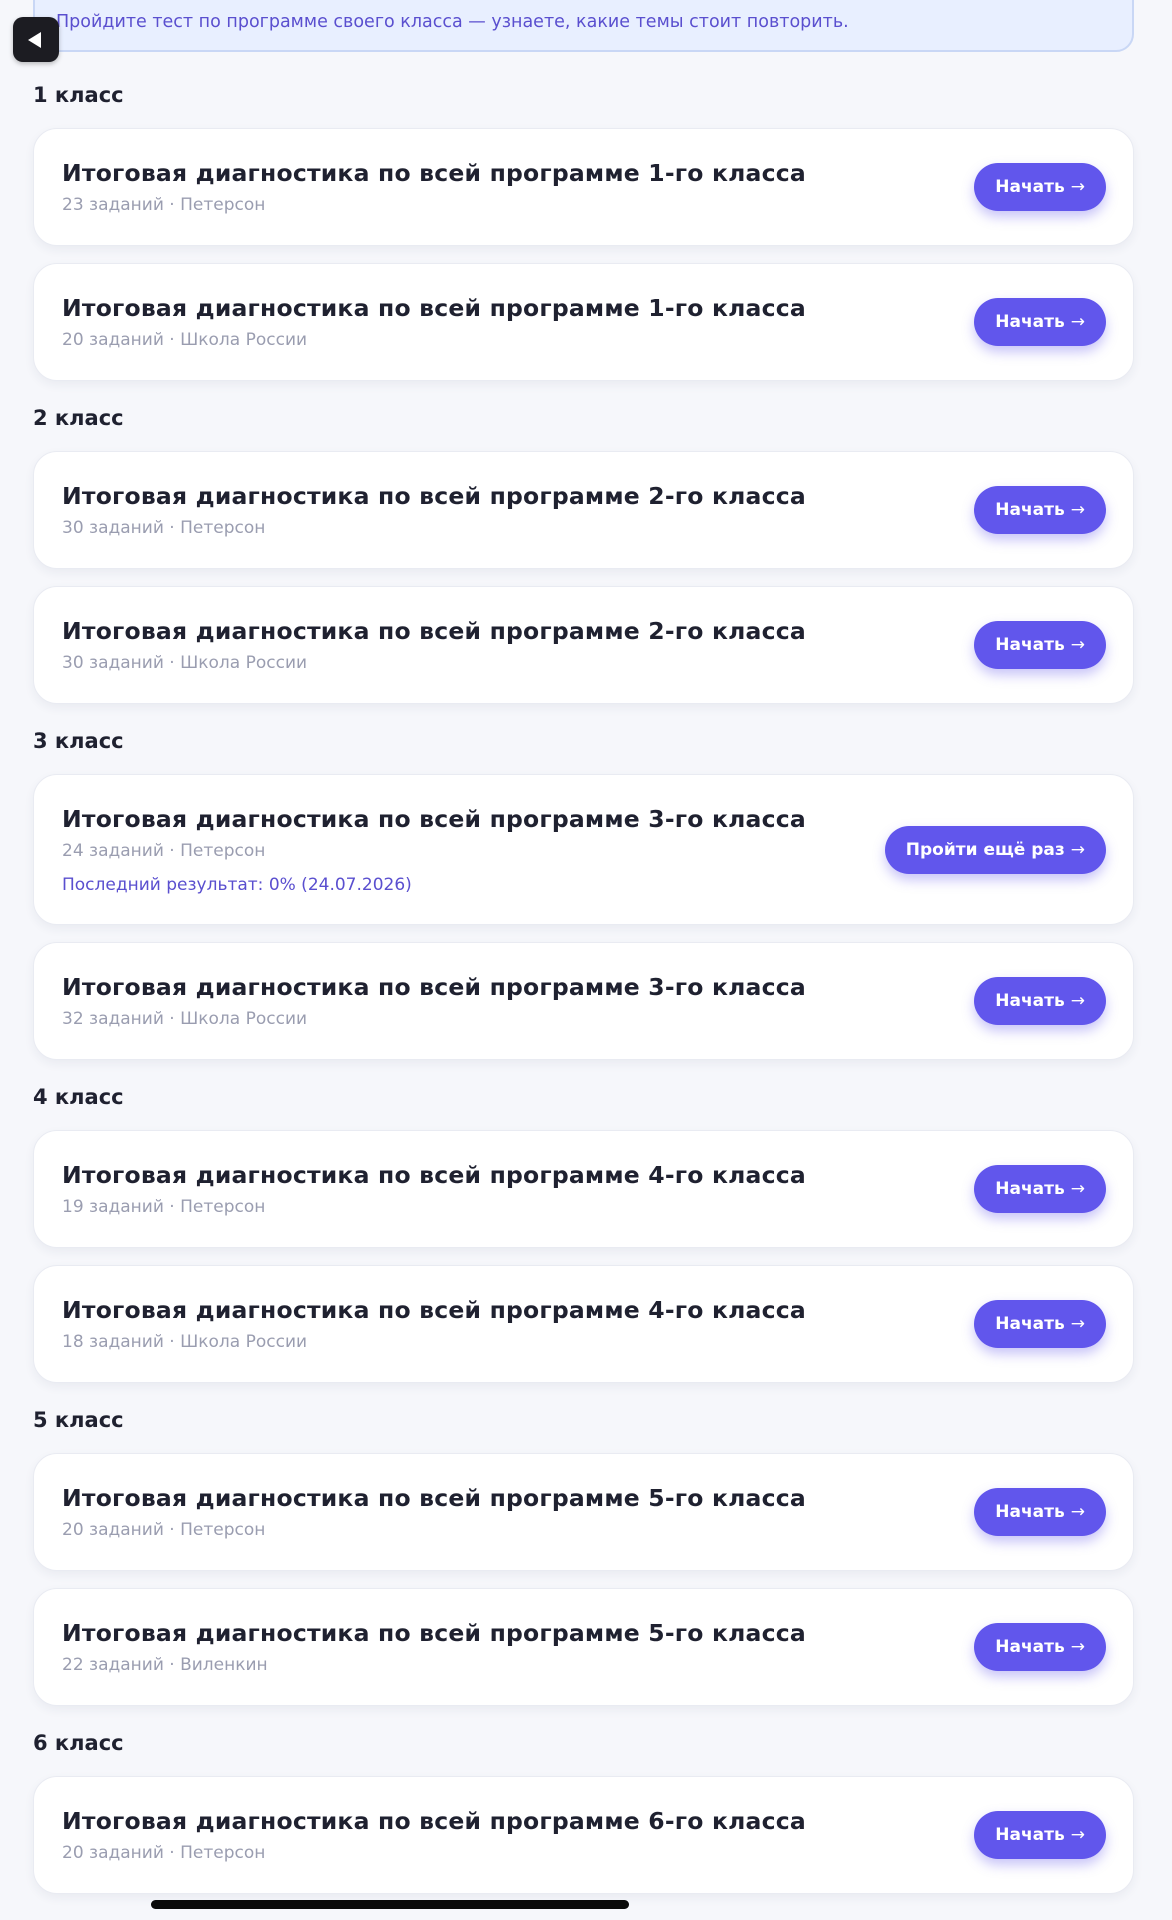 The height and width of the screenshot is (1920, 1172). I want to click on test-meta: 22 заданий · Виленкин, so click(165, 1665).